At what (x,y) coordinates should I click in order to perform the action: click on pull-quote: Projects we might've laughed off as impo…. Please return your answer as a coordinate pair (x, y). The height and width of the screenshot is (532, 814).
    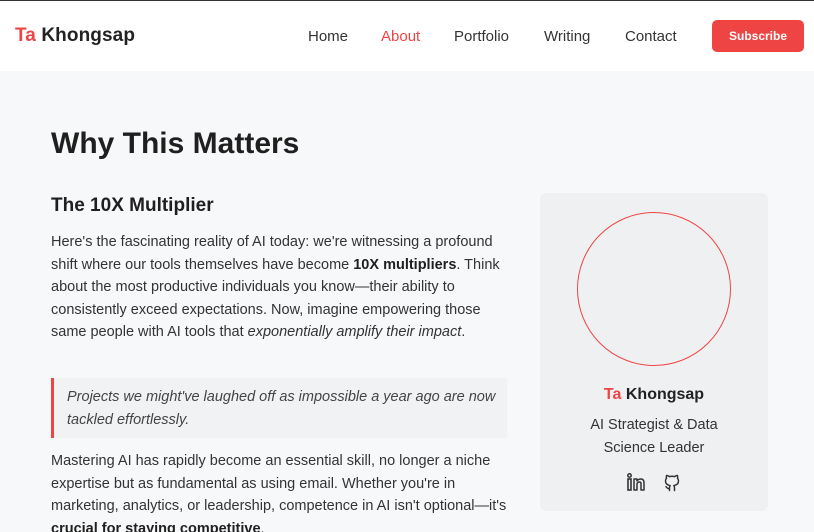
    Looking at the image, I should click on (279, 408).